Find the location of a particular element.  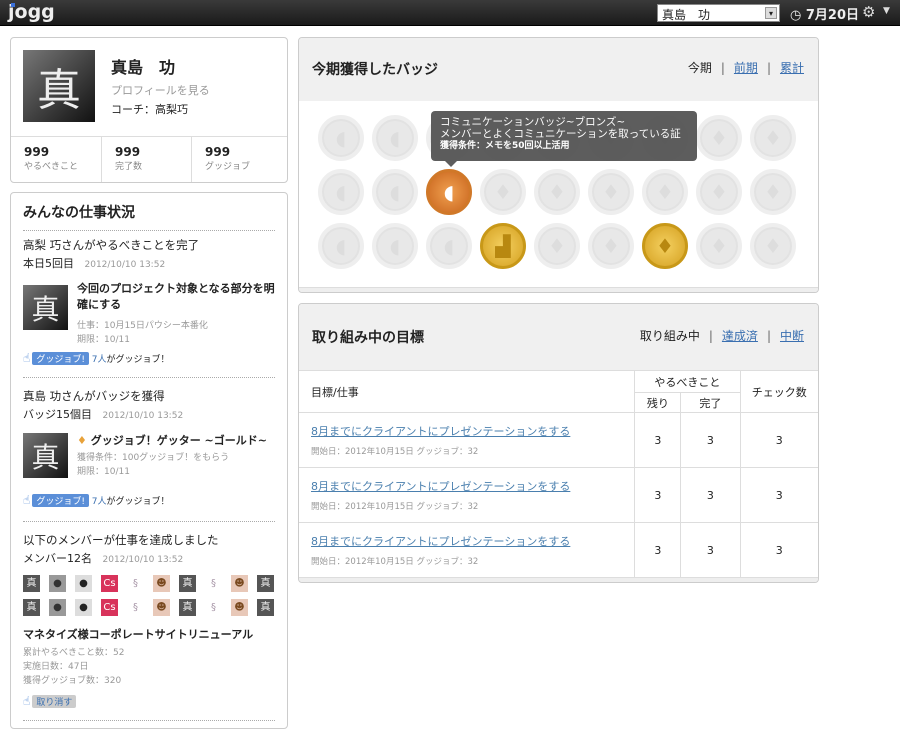

badges-title: 今期獲得したバッジ is located at coordinates (375, 70).